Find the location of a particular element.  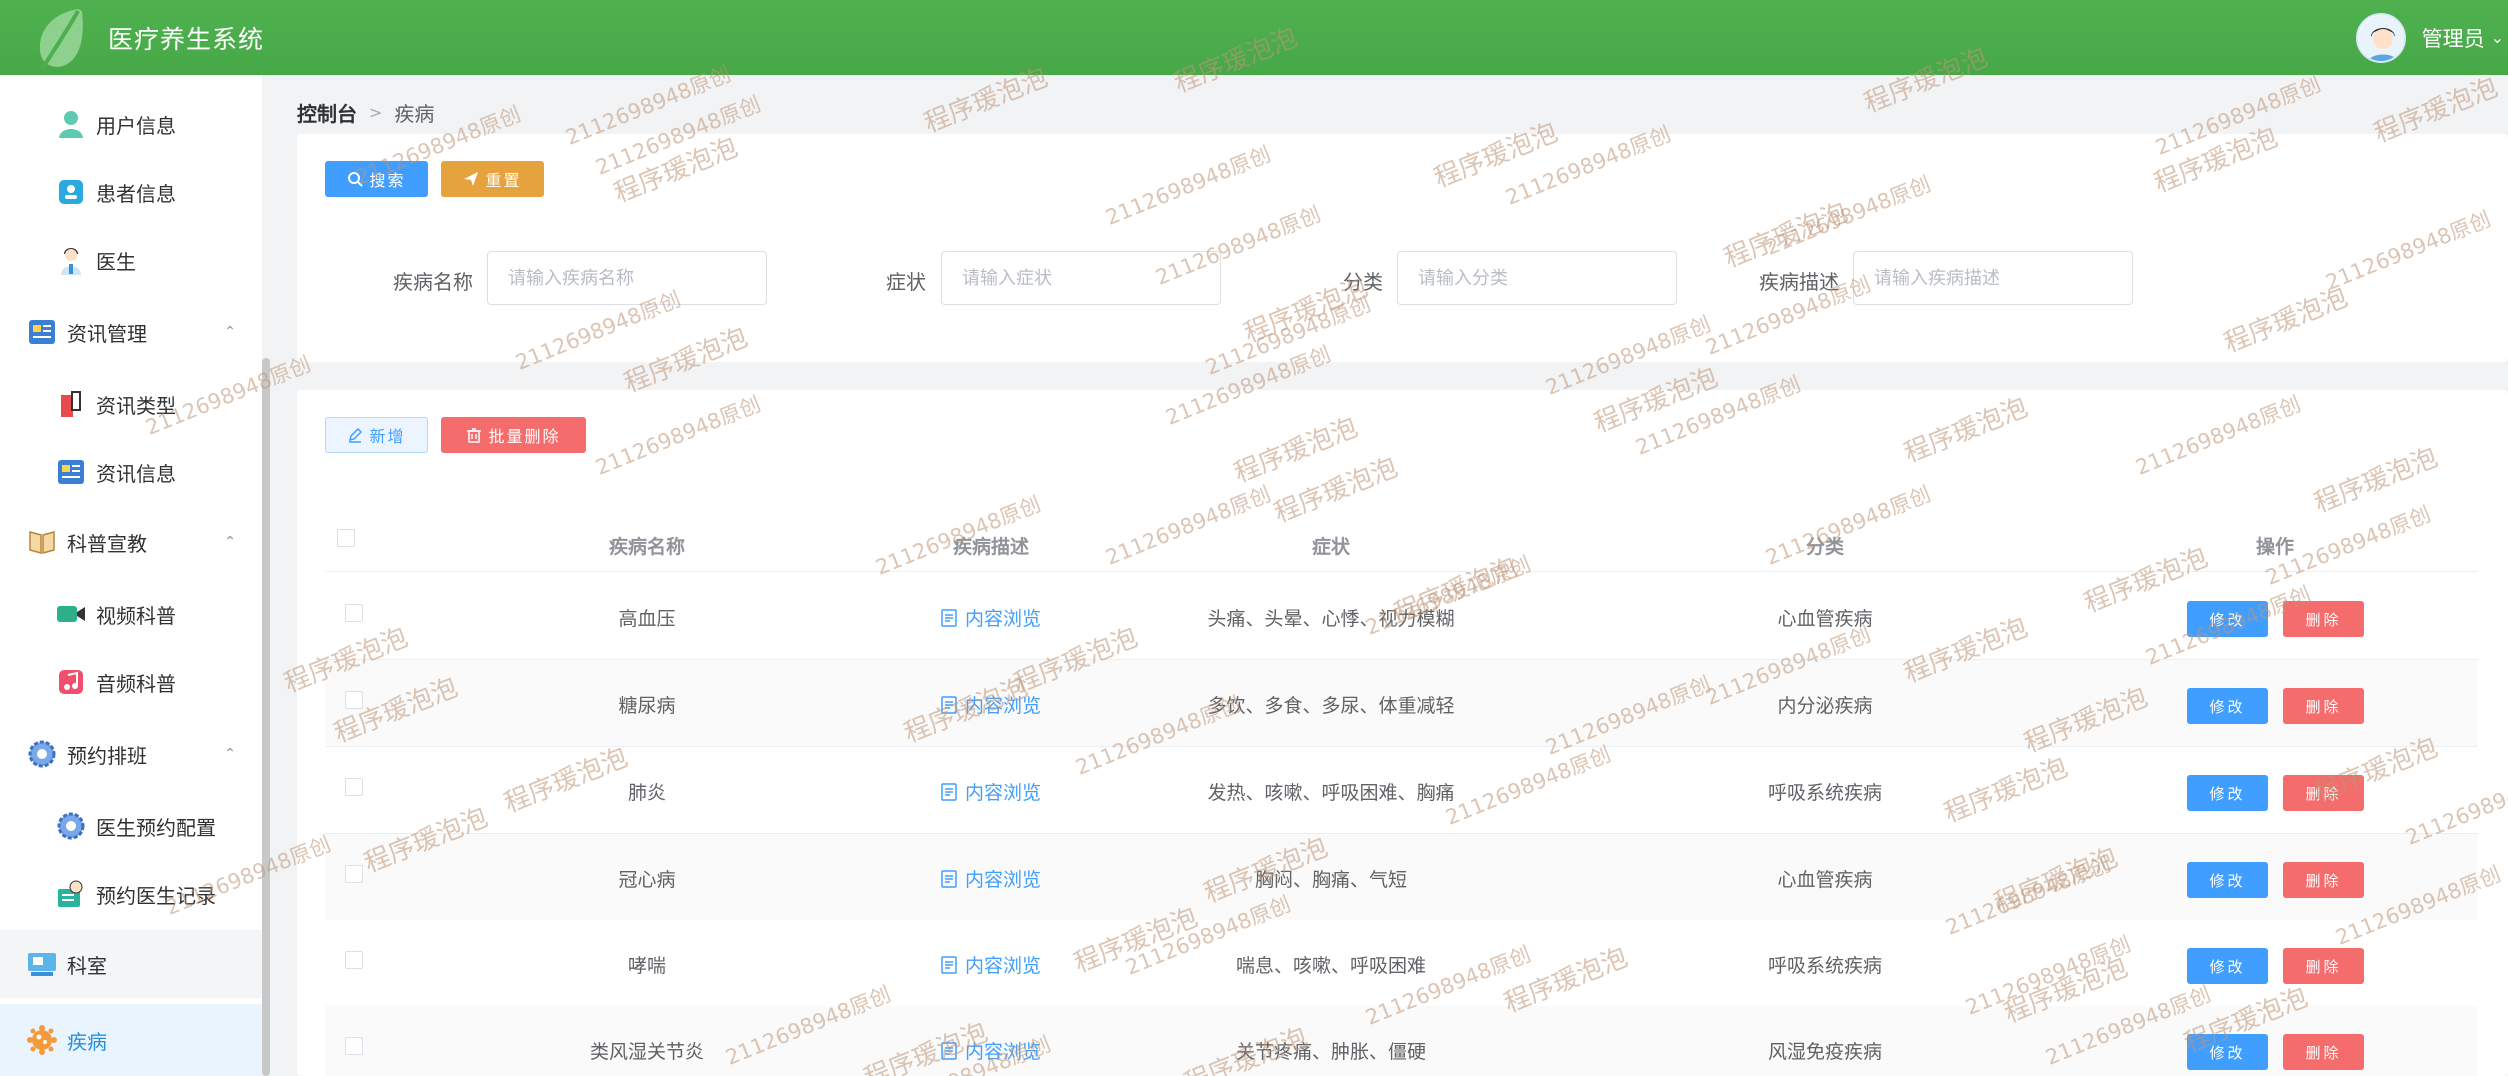

user-icon is located at coordinates (71, 124).